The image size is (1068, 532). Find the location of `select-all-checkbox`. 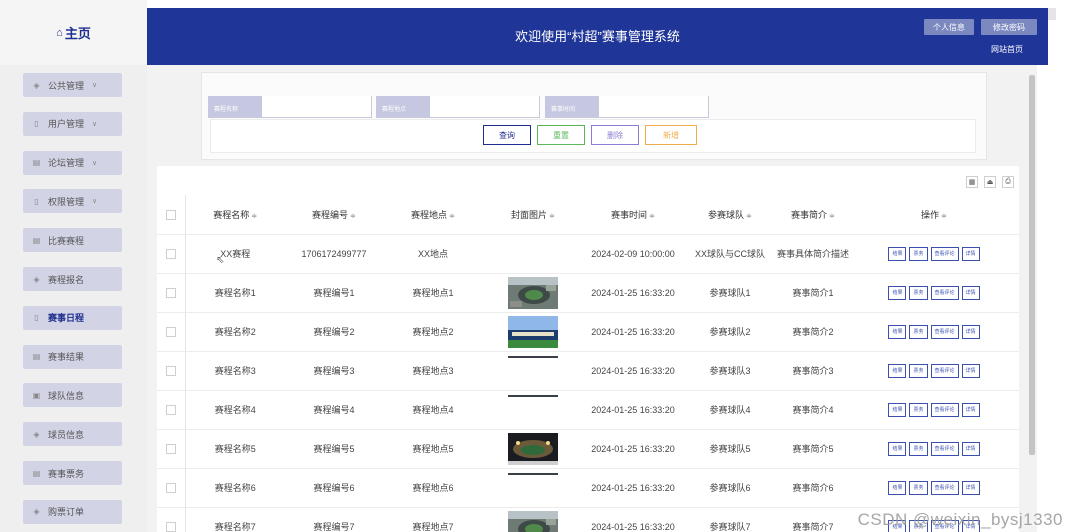

select-all-checkbox is located at coordinates (170, 214).